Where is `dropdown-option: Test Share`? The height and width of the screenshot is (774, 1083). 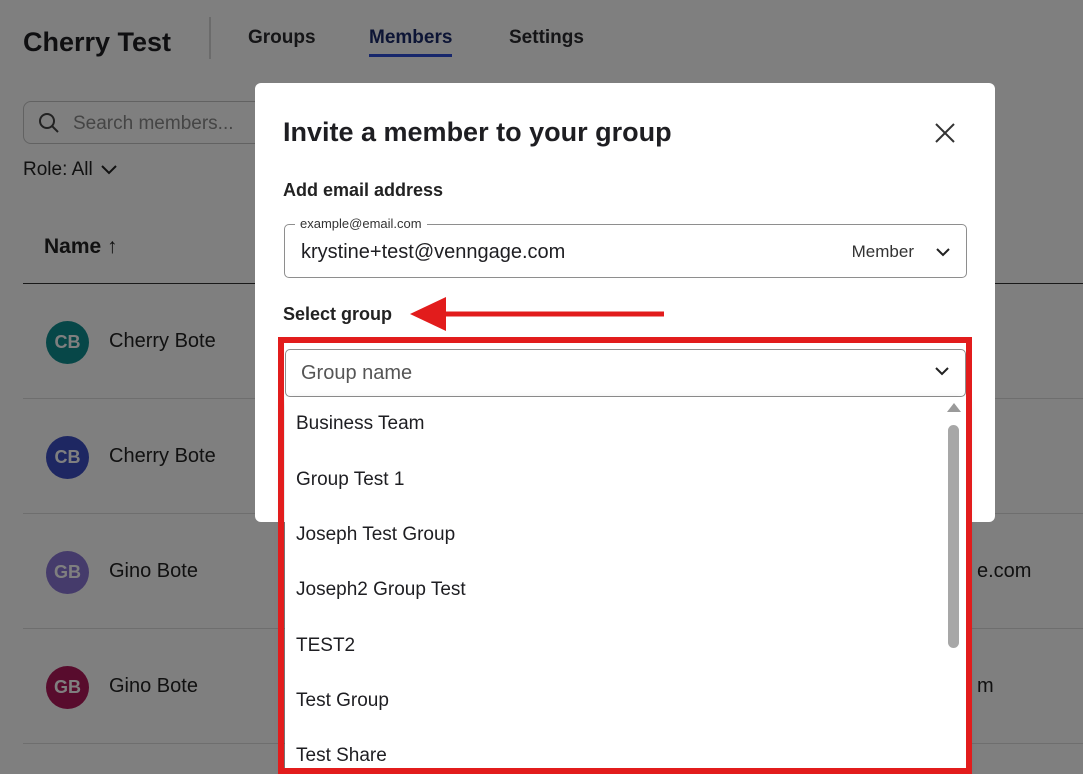 dropdown-option: Test Share is located at coordinates (341, 756).